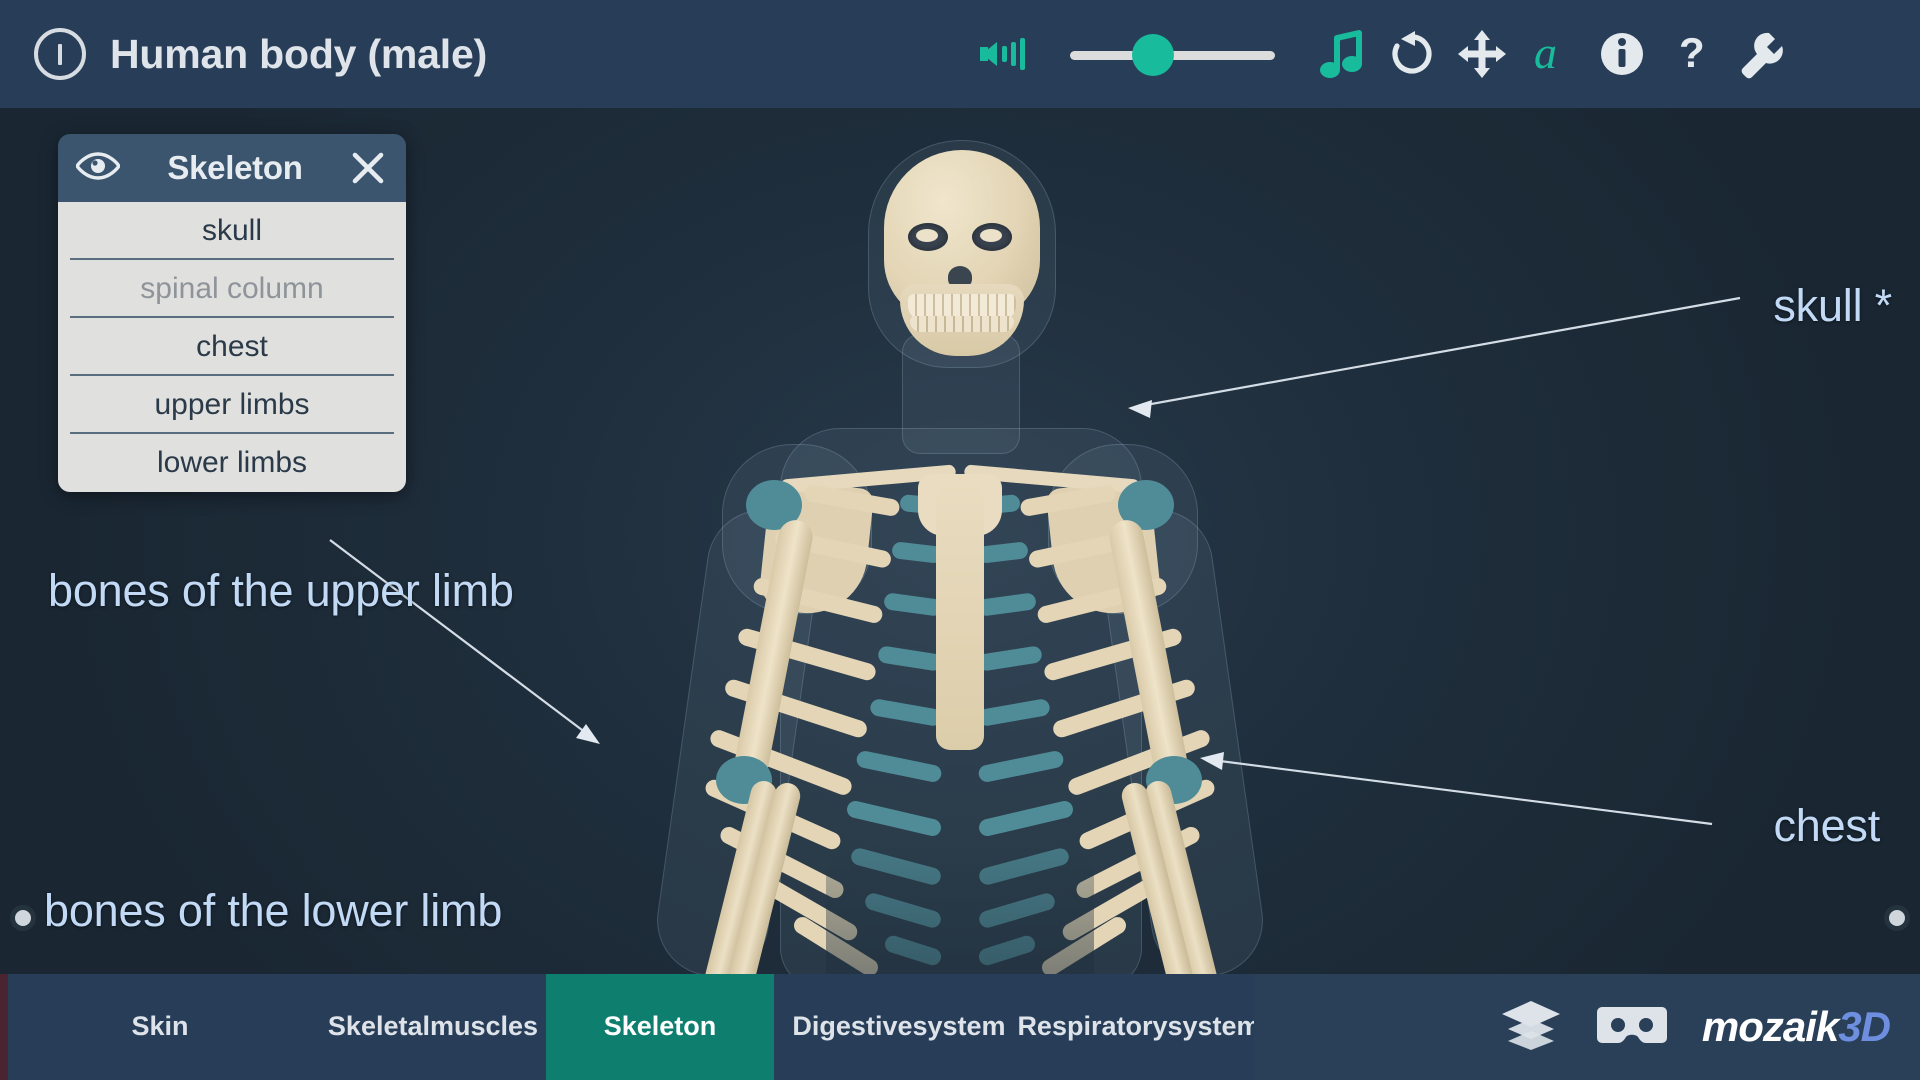  What do you see at coordinates (1545, 53) in the screenshot?
I see `svg-text: a` at bounding box center [1545, 53].